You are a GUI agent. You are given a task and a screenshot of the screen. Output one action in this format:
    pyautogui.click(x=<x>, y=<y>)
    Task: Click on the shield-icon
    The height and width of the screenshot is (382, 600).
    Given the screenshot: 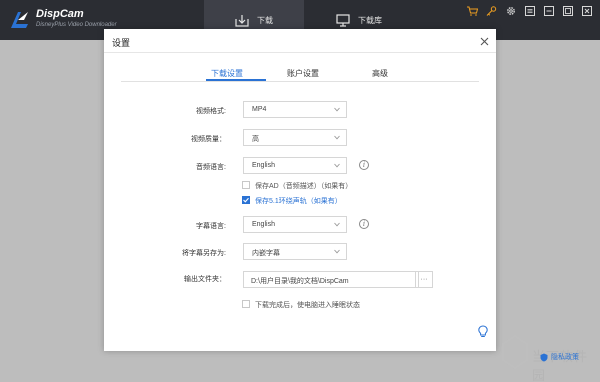 What is the action you would take?
    pyautogui.click(x=544, y=357)
    